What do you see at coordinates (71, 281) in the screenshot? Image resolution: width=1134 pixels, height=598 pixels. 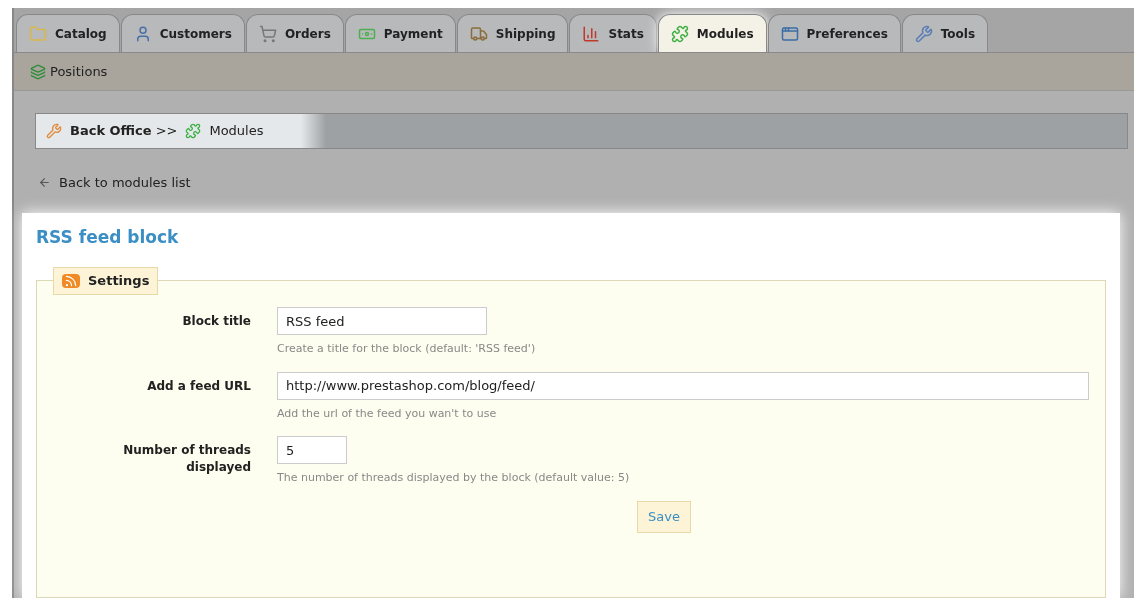 I see `rss-icon` at bounding box center [71, 281].